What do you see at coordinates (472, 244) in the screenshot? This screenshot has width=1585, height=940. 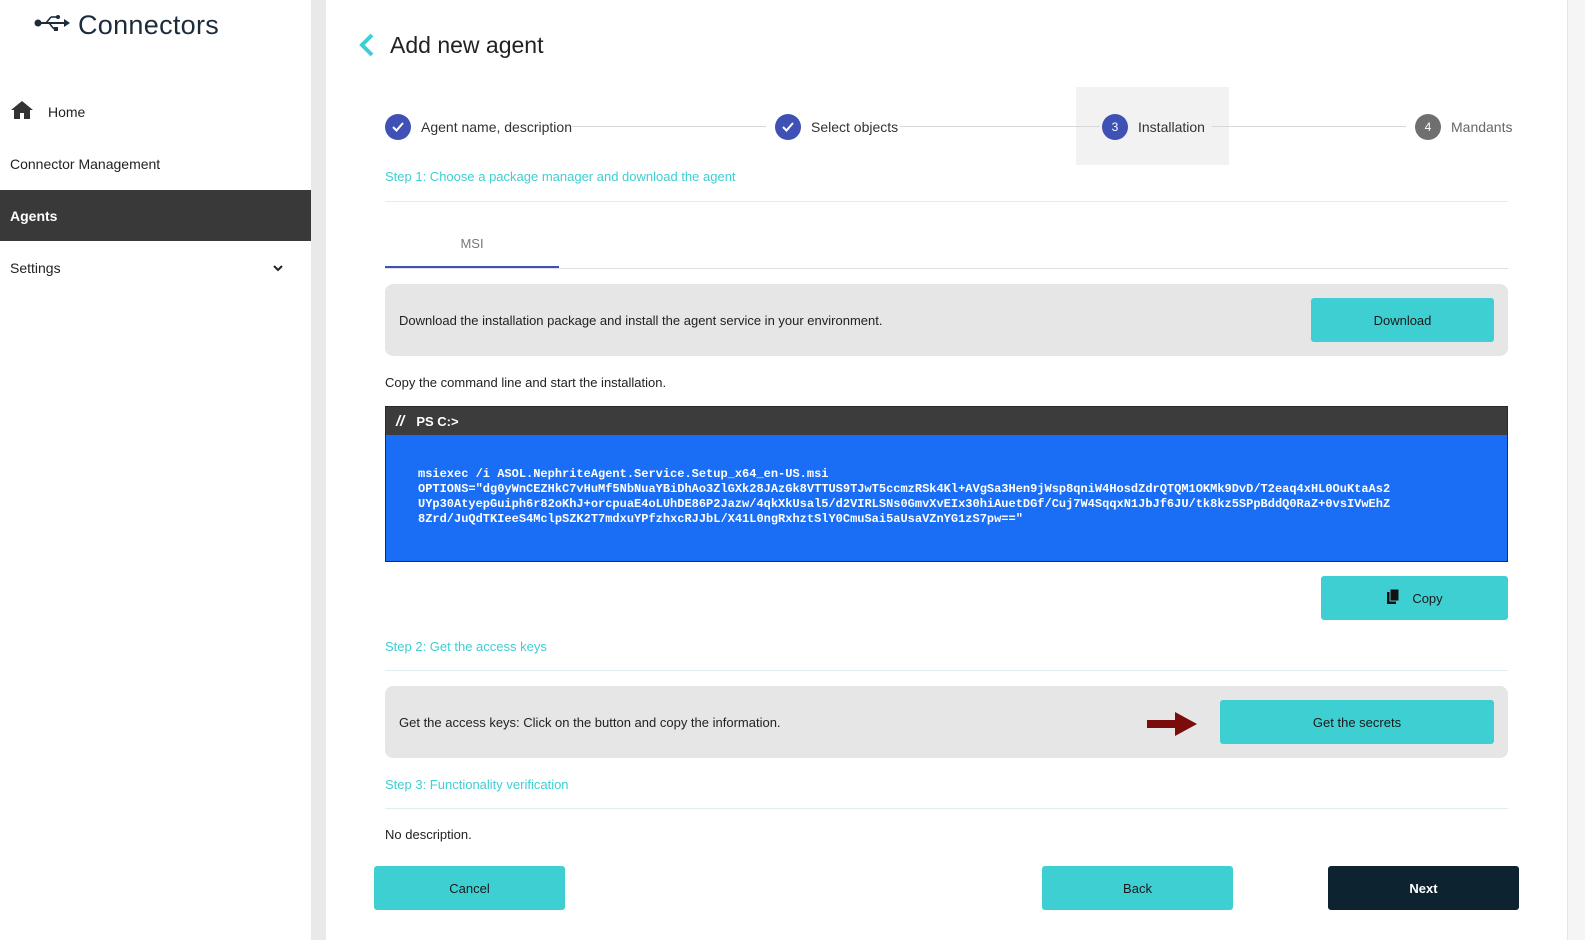 I see `tab-msi: MSI` at bounding box center [472, 244].